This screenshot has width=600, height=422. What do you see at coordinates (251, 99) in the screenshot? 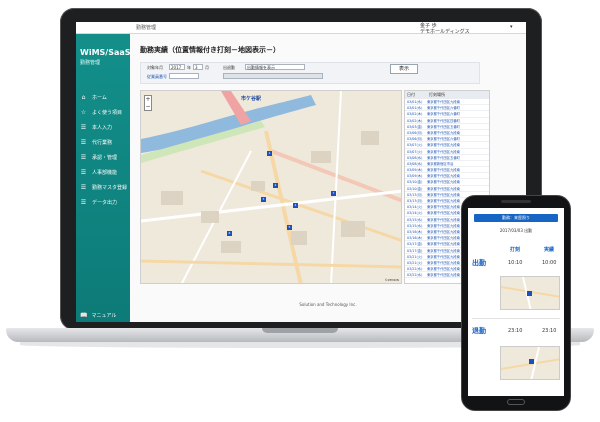
I see `station-label: 市ケ谷駅` at bounding box center [251, 99].